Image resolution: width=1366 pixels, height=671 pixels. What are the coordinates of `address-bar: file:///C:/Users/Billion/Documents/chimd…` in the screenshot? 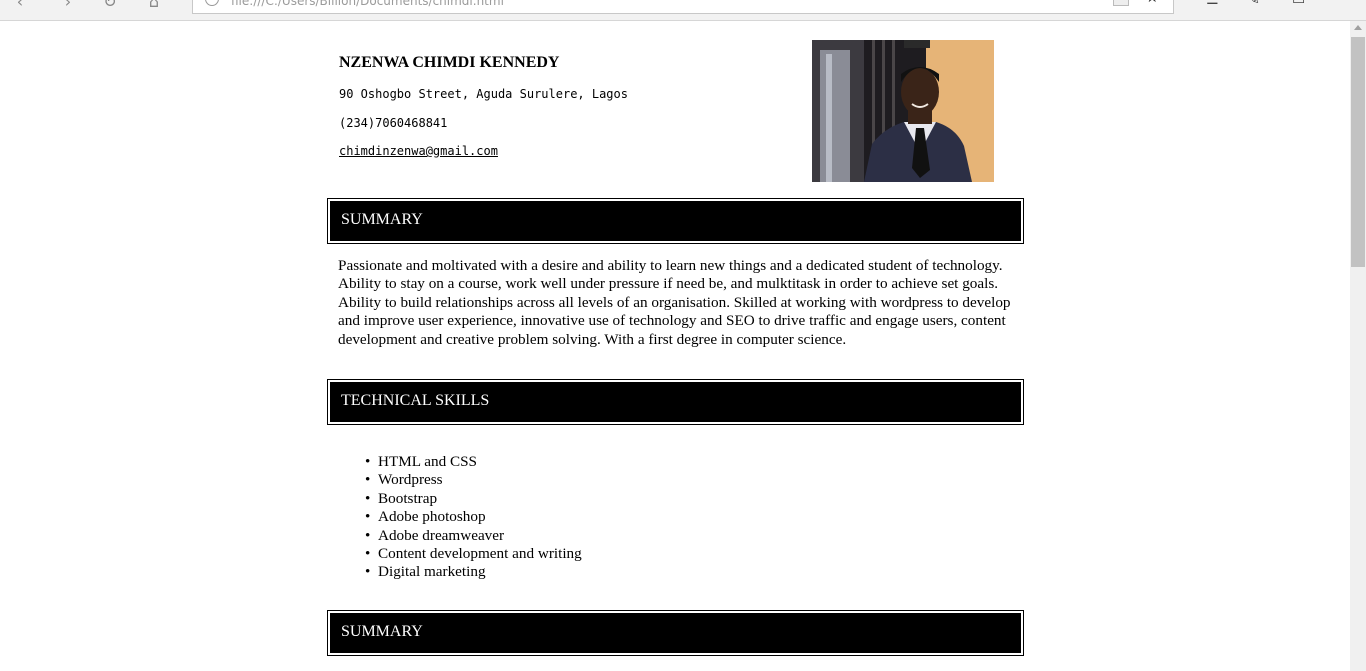 It's located at (683, 7).